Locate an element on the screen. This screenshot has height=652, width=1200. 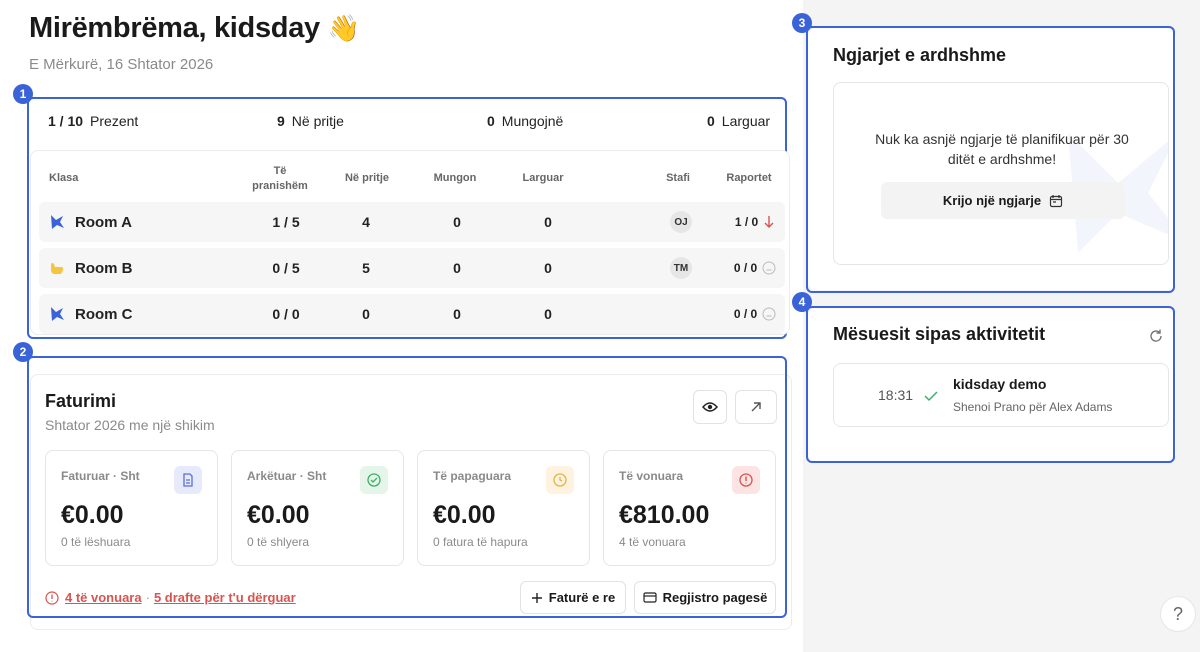
col-left: Larguar is located at coordinates (543, 178).